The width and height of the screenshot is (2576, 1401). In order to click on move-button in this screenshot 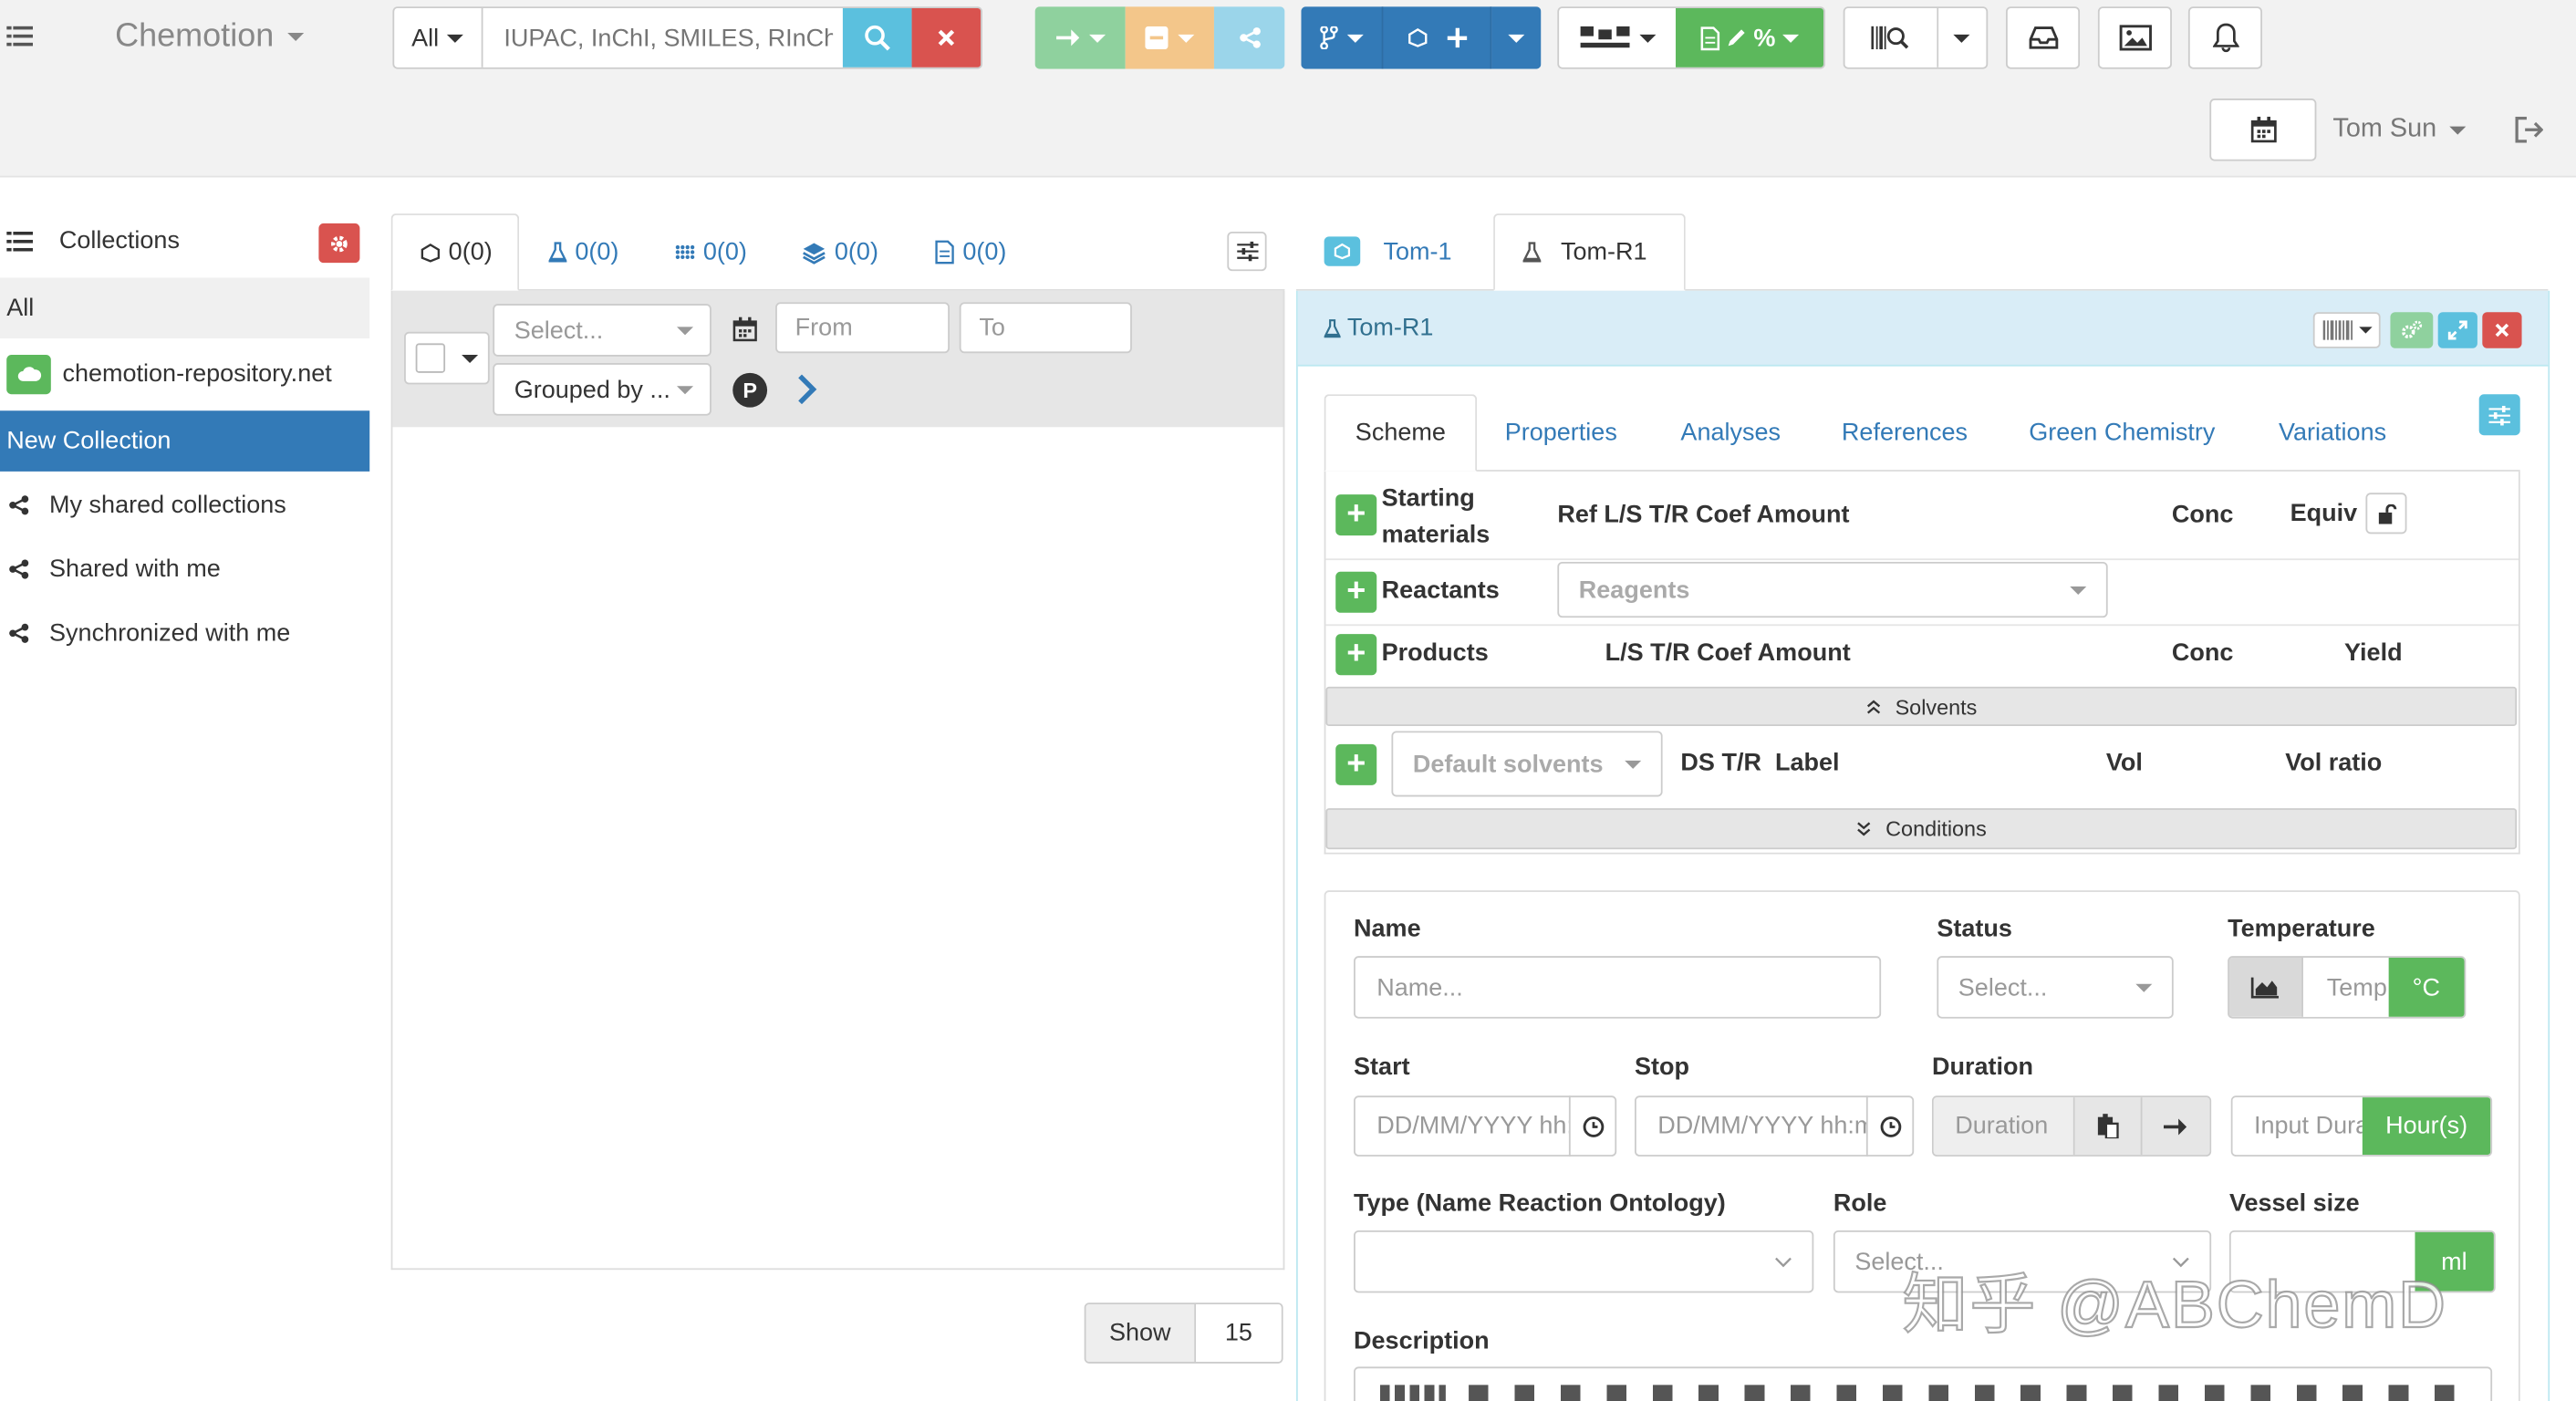, I will do `click(1080, 38)`.